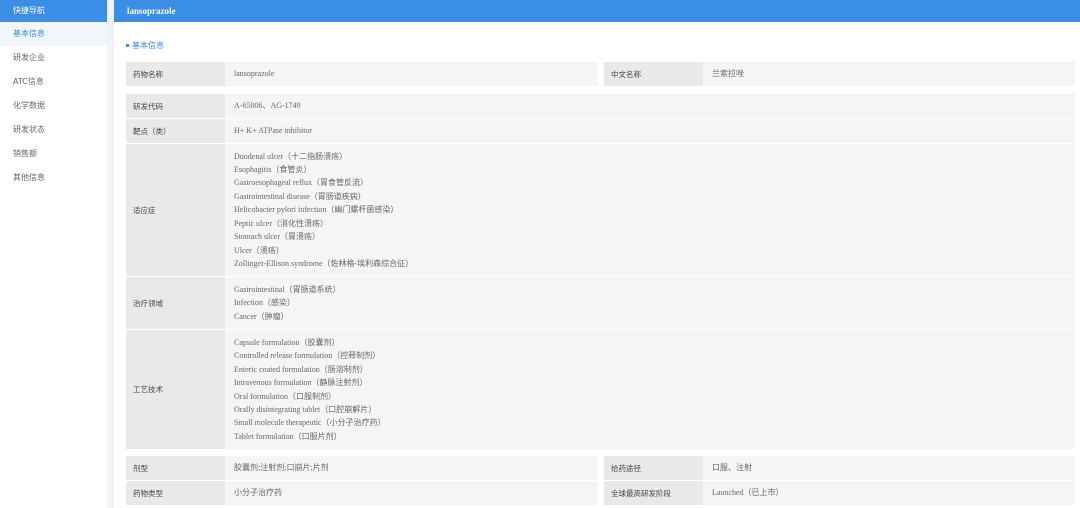  What do you see at coordinates (175, 74) in the screenshot?
I see `label: 药物名称` at bounding box center [175, 74].